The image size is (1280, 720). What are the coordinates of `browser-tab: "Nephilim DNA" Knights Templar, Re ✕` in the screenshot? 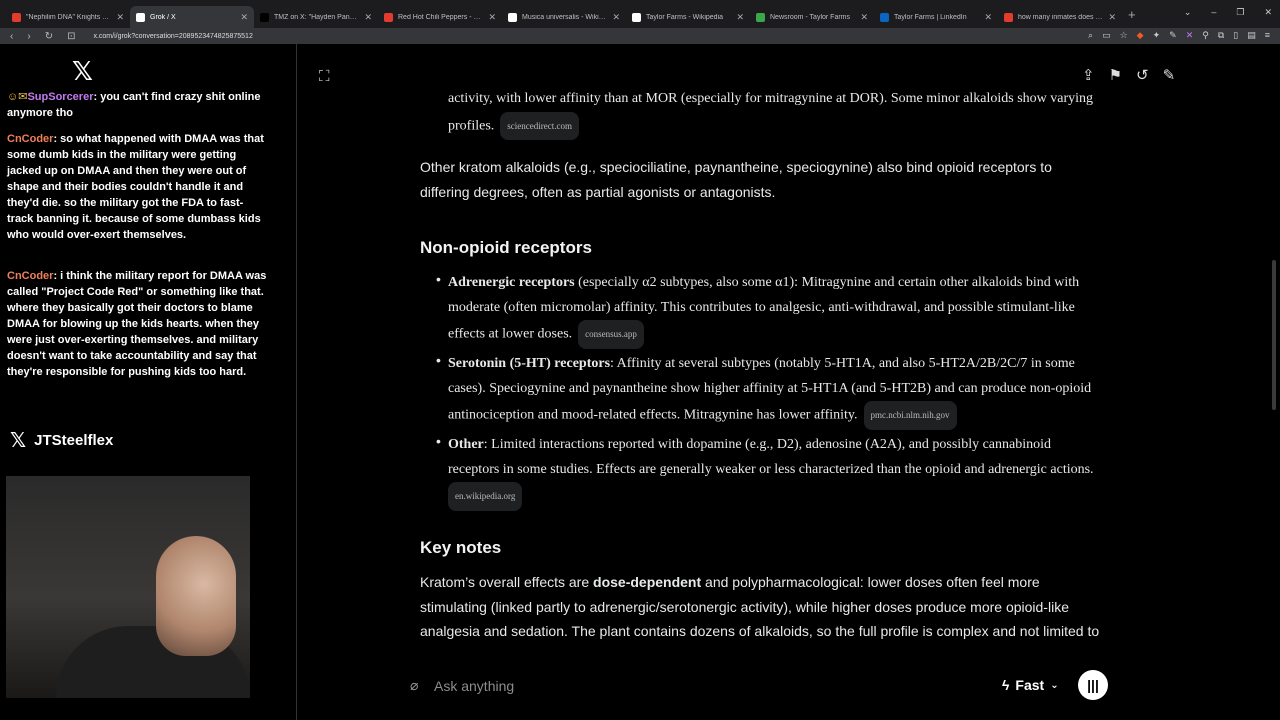 It's located at (68, 17).